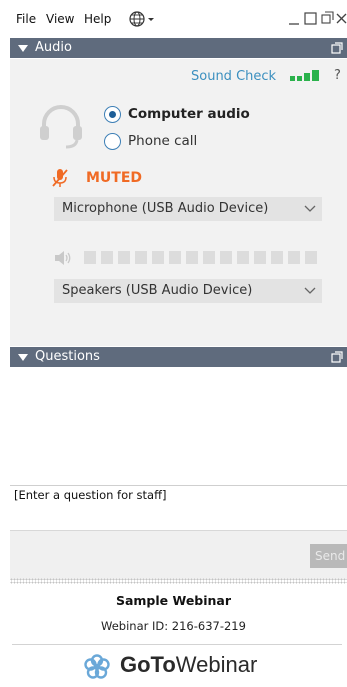 The image size is (347, 687). I want to click on language-button, so click(143, 19).